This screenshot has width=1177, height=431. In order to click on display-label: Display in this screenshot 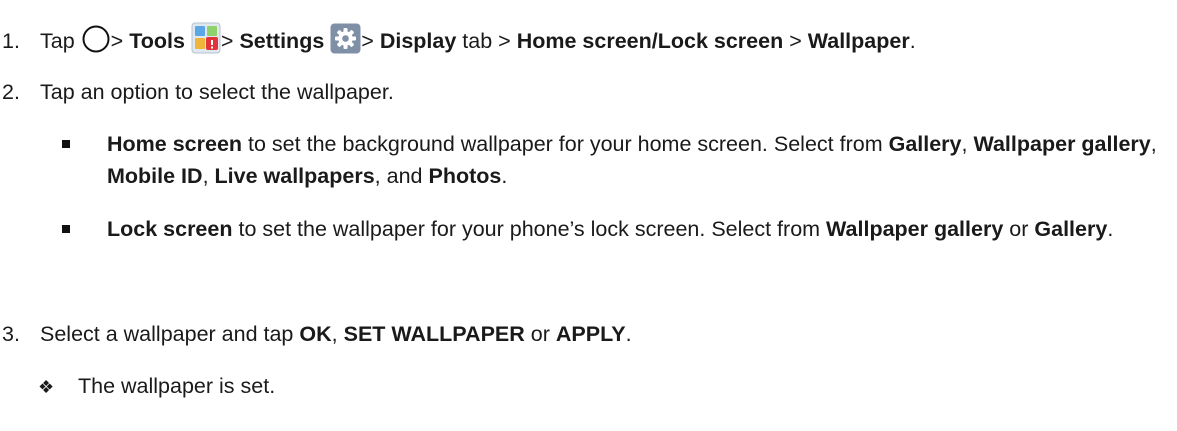, I will do `click(418, 41)`.